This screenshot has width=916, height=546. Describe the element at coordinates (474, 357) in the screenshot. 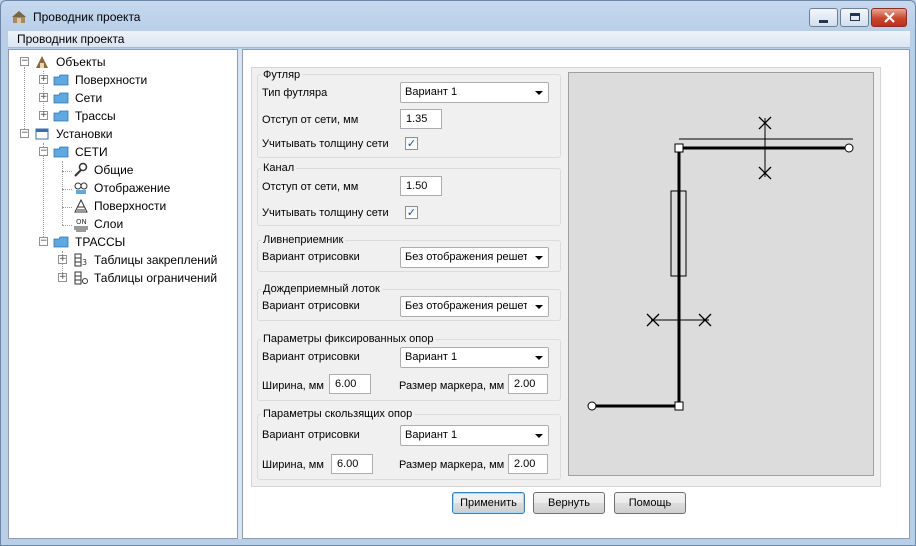

I see `fixed-supports-variant-select: Вариант 1` at that location.